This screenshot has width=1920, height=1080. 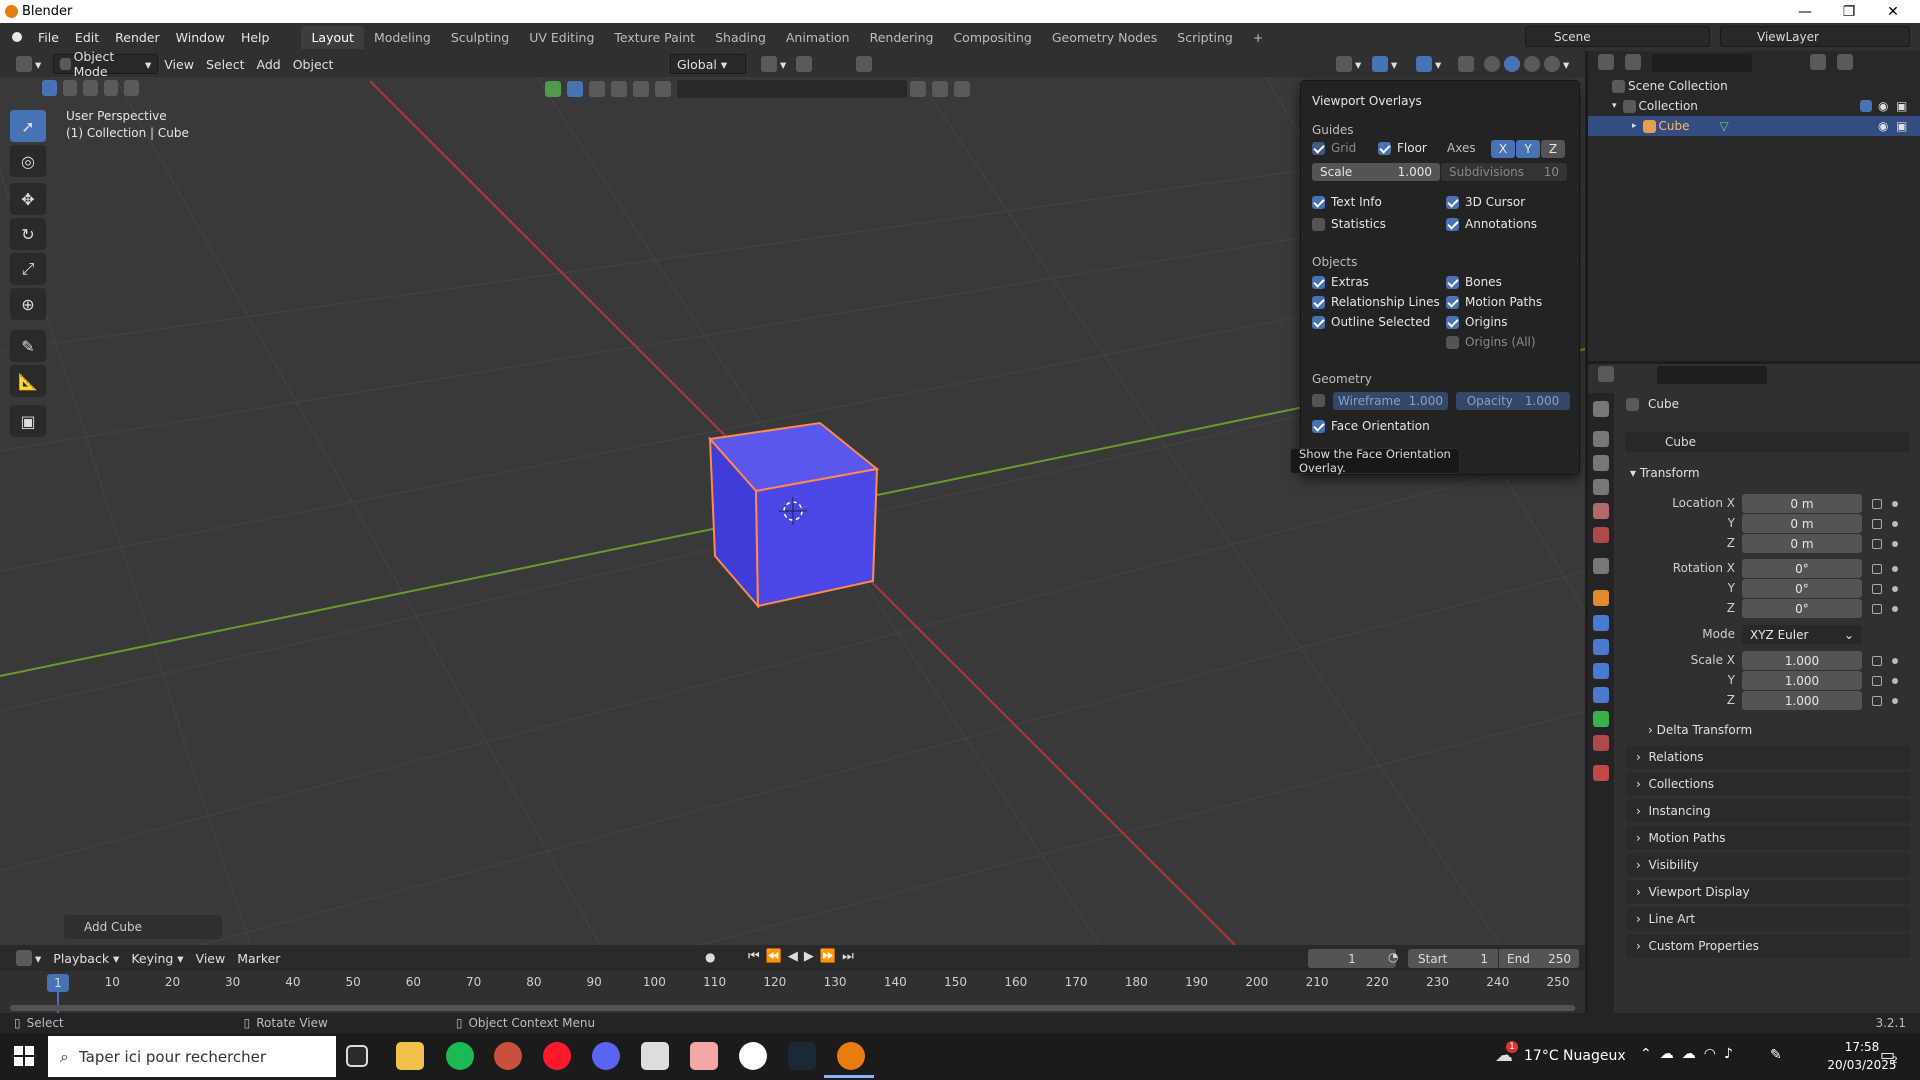 I want to click on menu-file: File, so click(x=48, y=37).